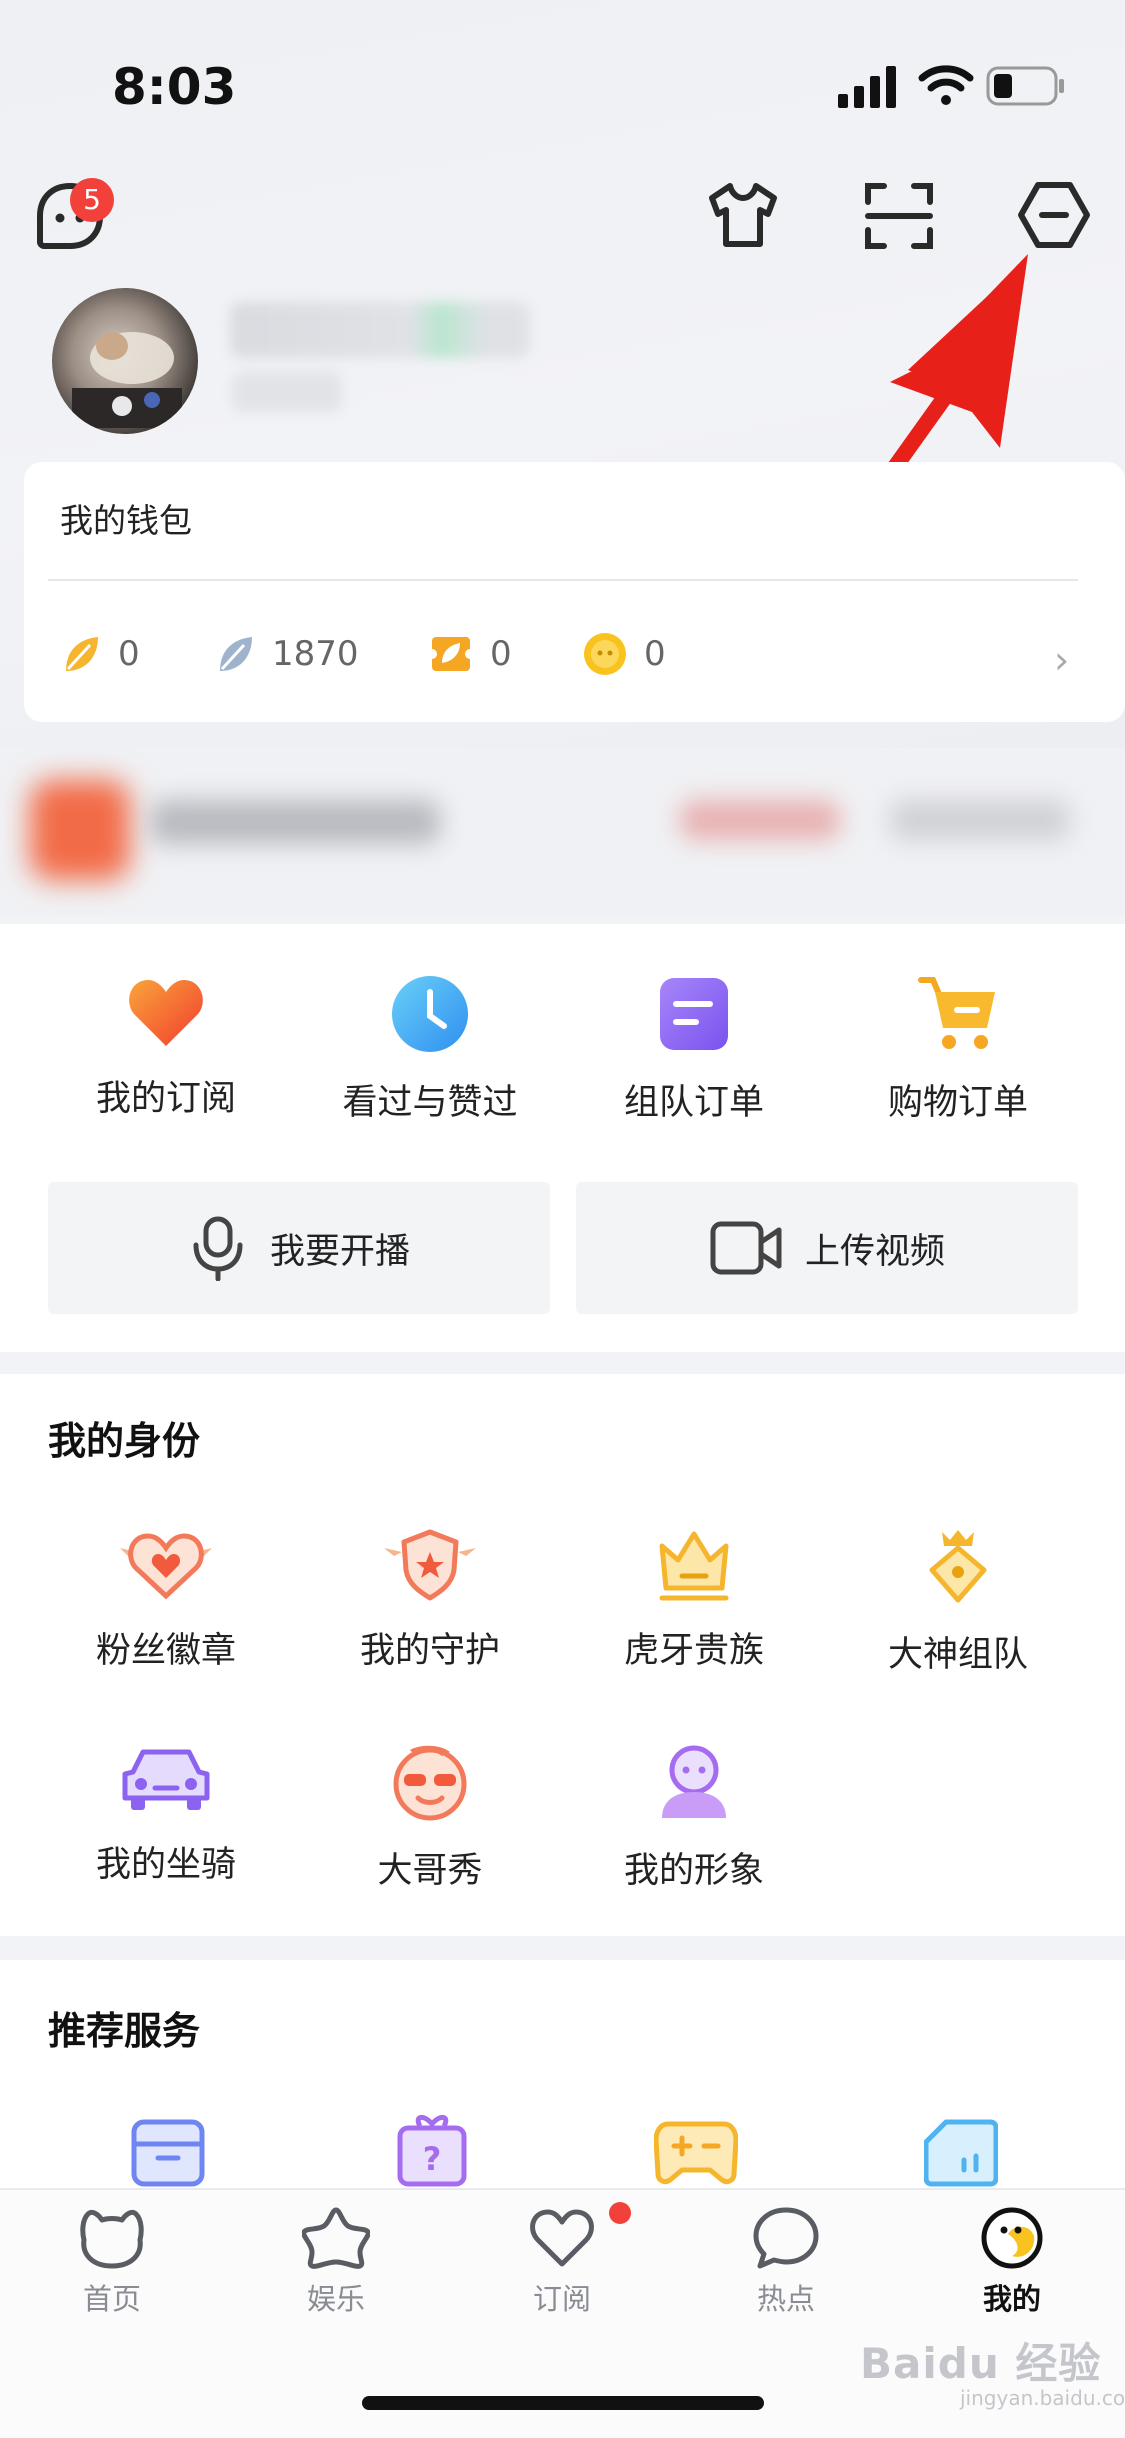 The height and width of the screenshot is (2438, 1125). I want to click on tab-label: 我的, so click(1011, 2299).